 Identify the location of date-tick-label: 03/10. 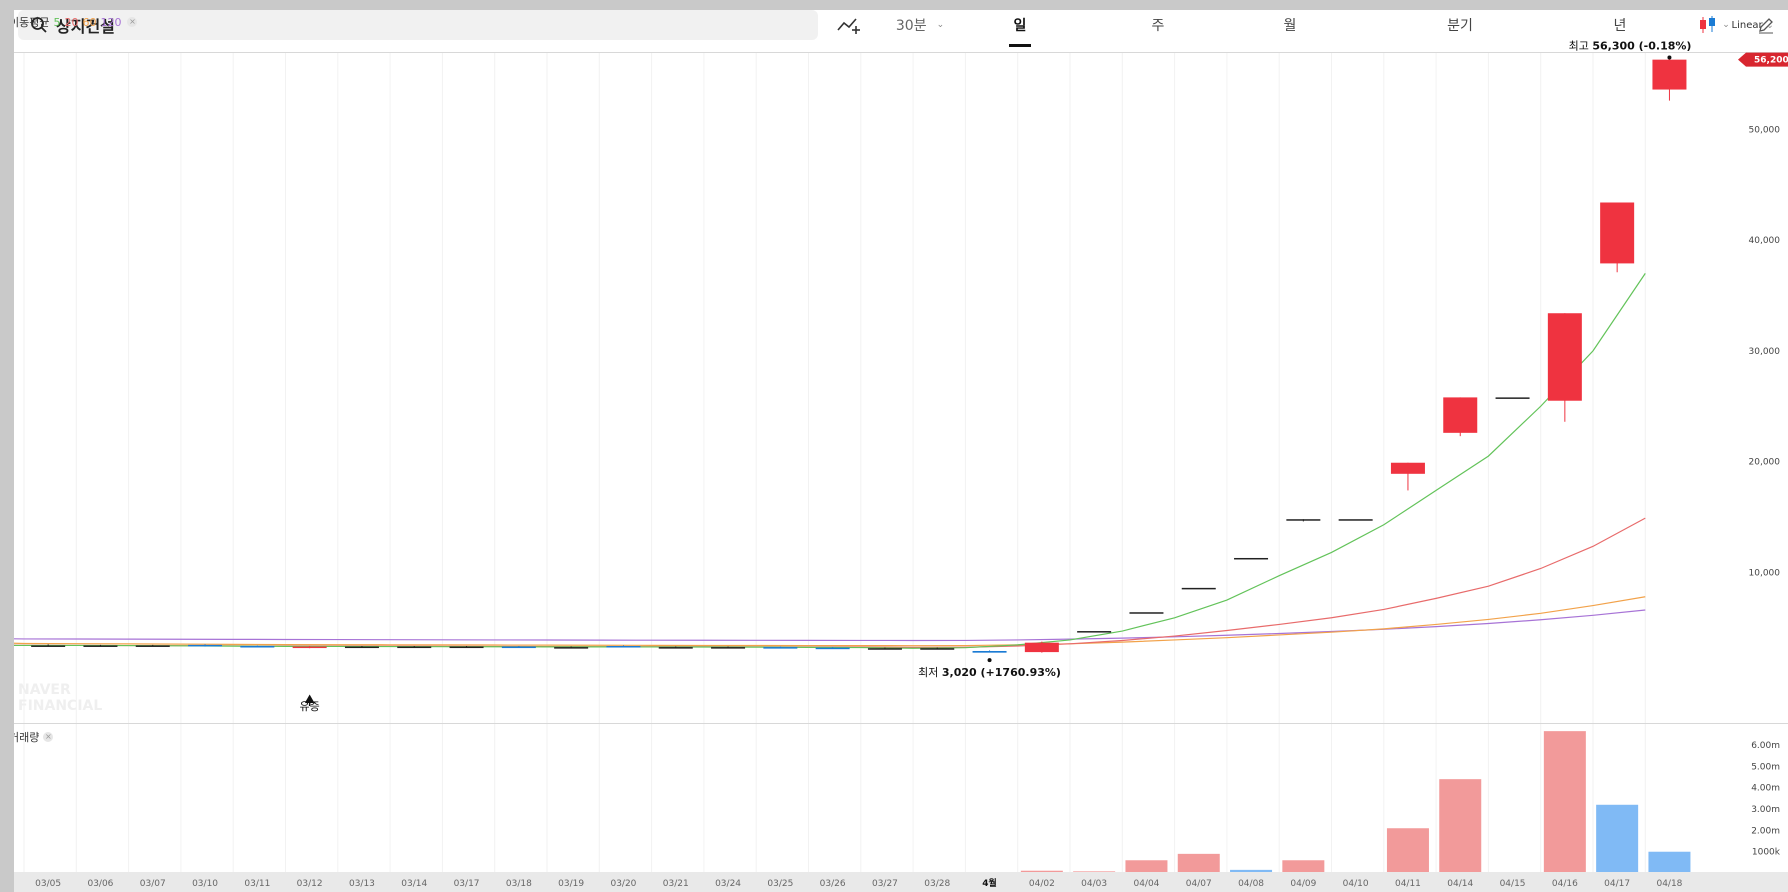
(205, 884).